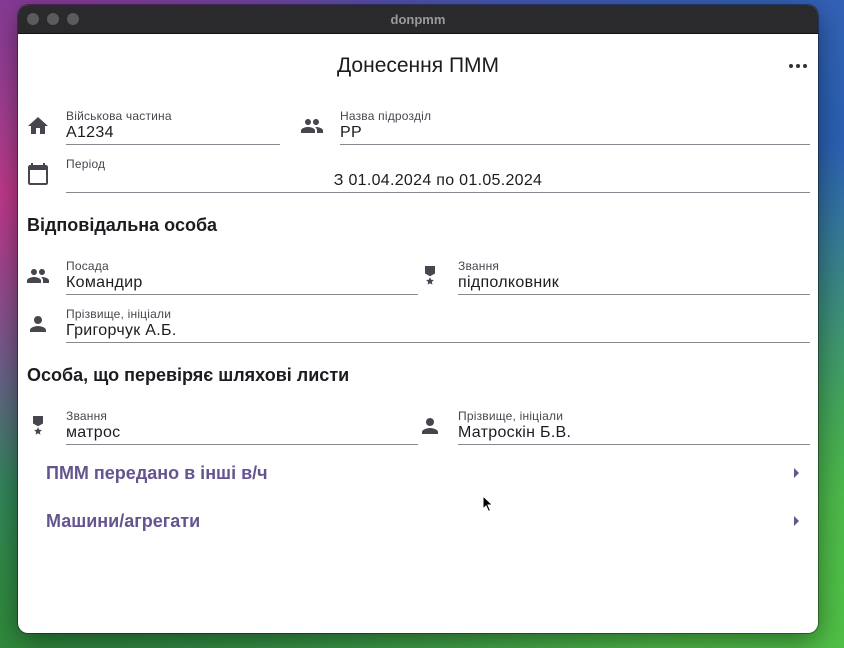 The image size is (844, 648). What do you see at coordinates (351, 132) in the screenshot?
I see `subdivision-value: РР` at bounding box center [351, 132].